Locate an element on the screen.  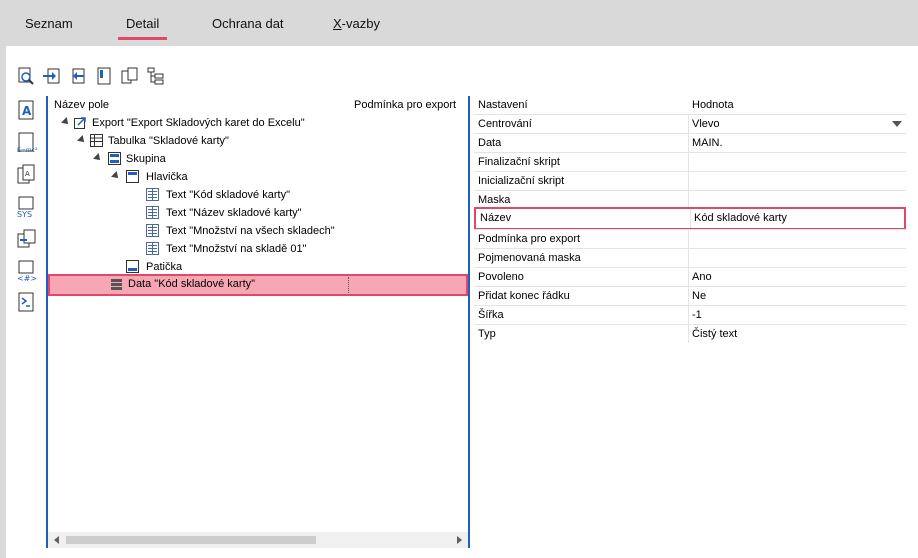
property-row-povoleno: Povoleno Ano is located at coordinates (690, 276).